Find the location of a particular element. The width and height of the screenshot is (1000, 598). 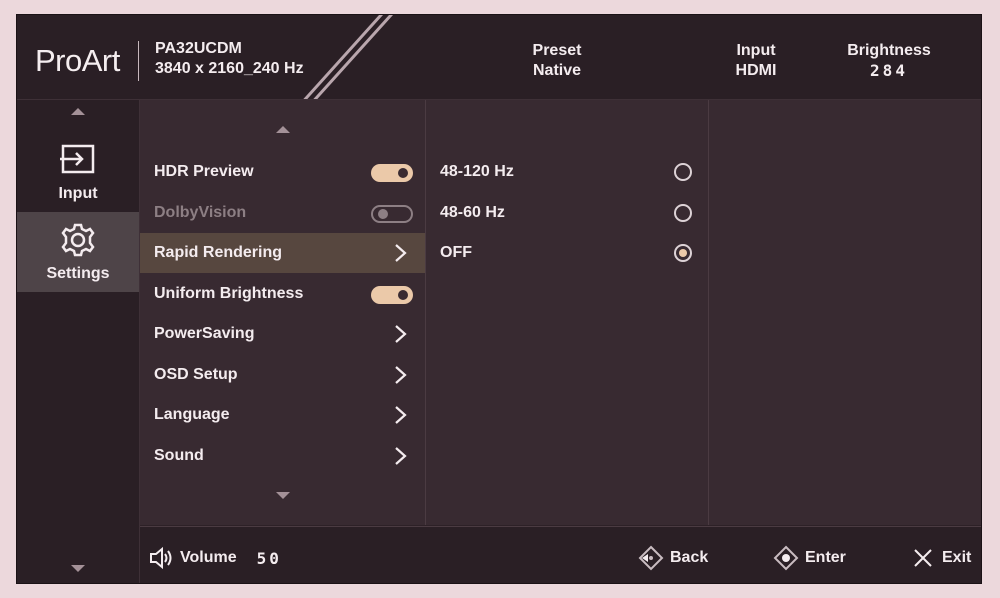

option-label: OFF is located at coordinates (456, 252).